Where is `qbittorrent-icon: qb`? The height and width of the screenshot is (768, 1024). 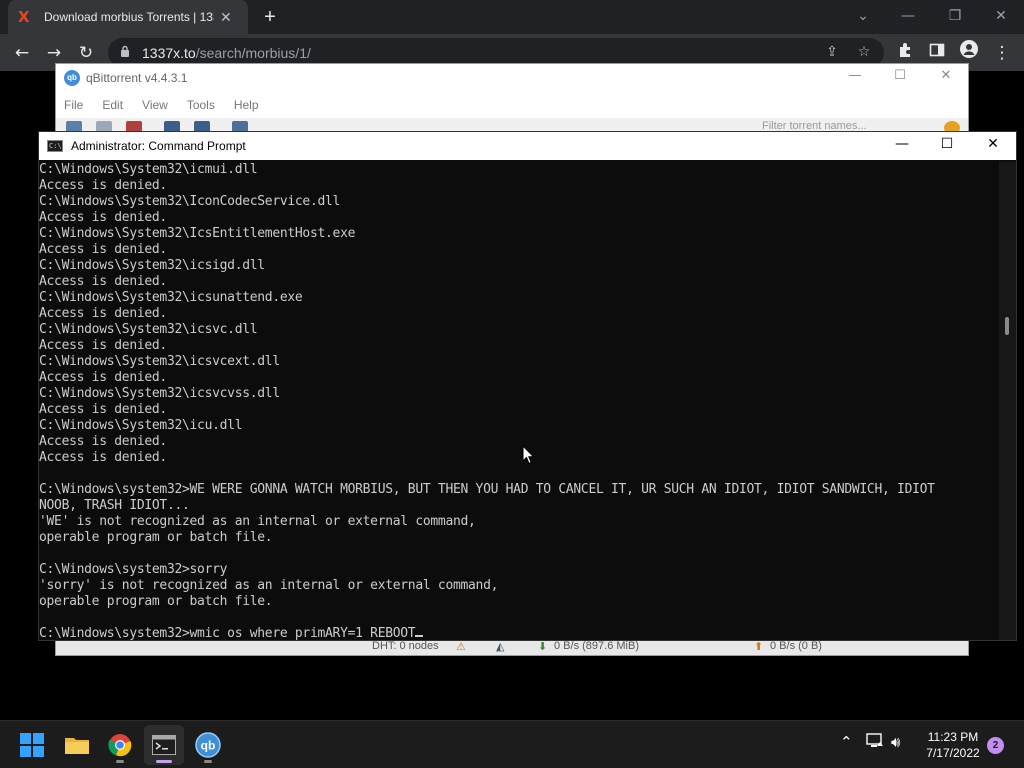 qbittorrent-icon: qb is located at coordinates (208, 745).